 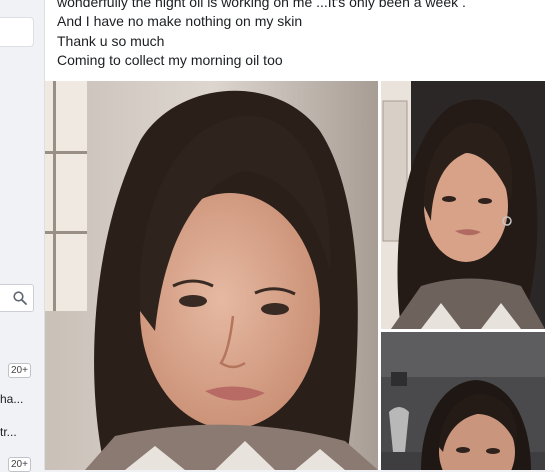 What do you see at coordinates (17, 32) in the screenshot?
I see `sidebar-card` at bounding box center [17, 32].